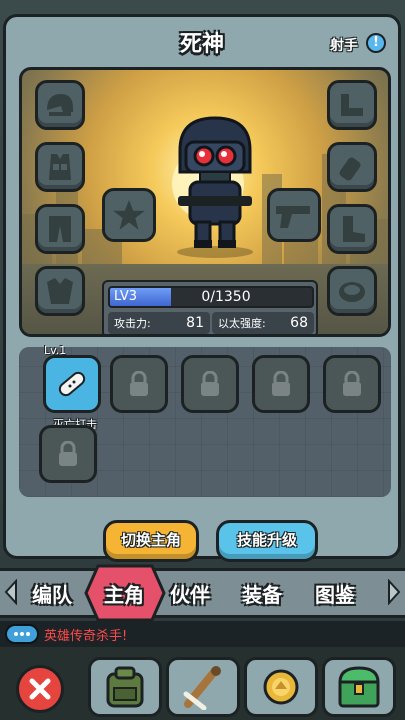 The height and width of the screenshot is (720, 405). I want to click on skill-slot-unlocked: Lv.1 灭亡打击, so click(72, 387).